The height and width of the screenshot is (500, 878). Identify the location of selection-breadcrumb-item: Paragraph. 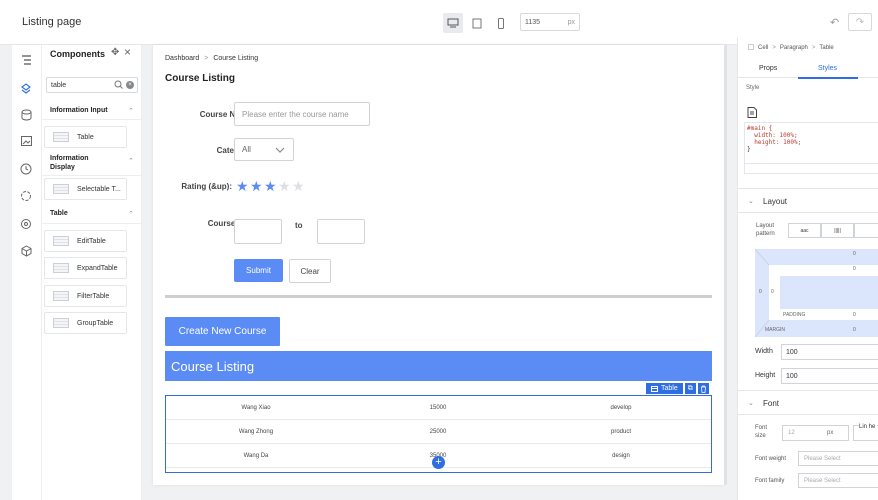
(794, 48).